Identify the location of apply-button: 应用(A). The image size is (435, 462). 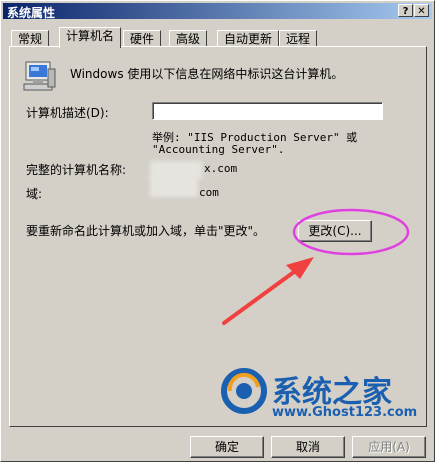
(389, 447).